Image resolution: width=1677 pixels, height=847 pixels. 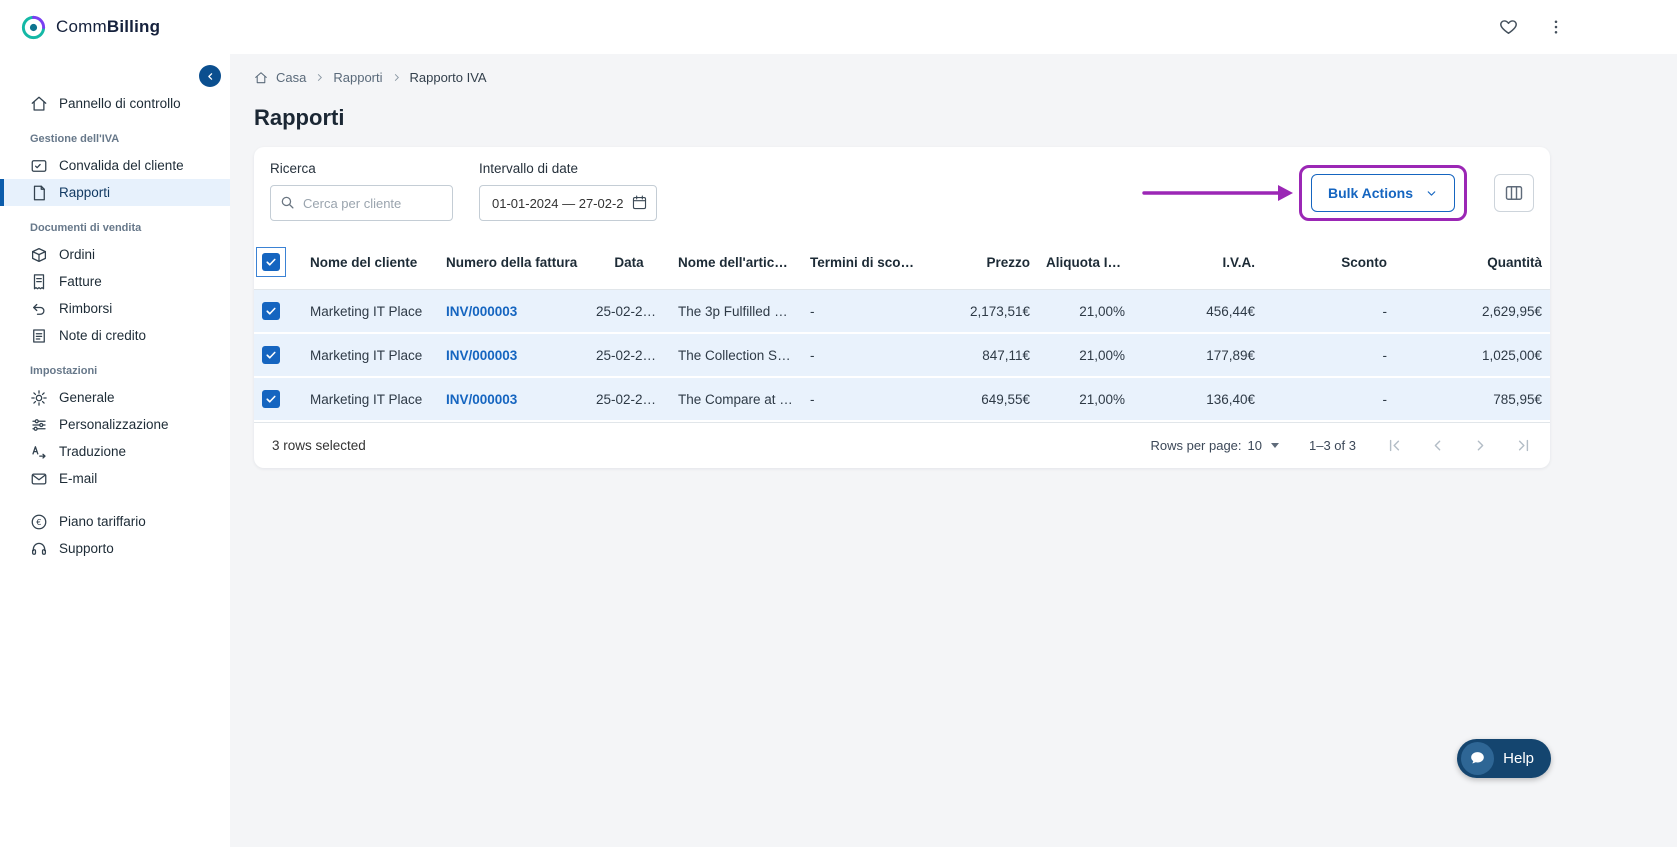 I want to click on id-card-check-icon, so click(x=39, y=166).